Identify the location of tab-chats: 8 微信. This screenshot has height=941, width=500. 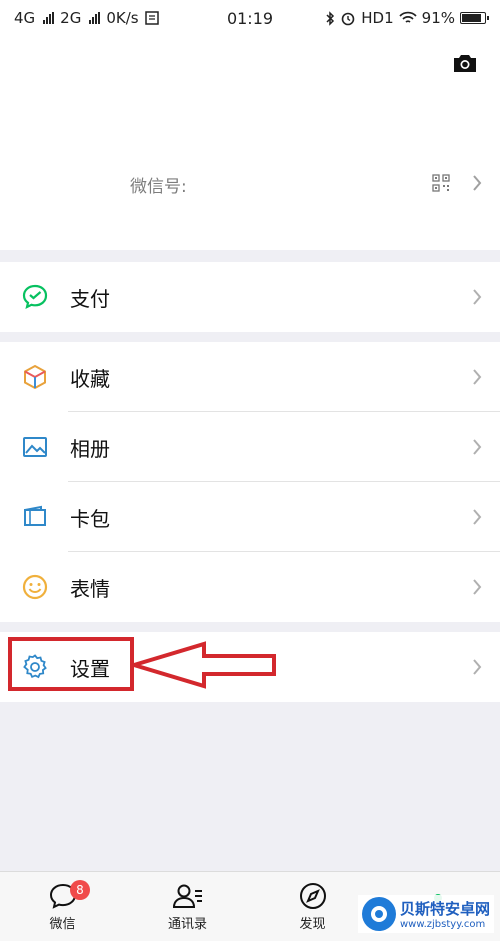
(62, 906).